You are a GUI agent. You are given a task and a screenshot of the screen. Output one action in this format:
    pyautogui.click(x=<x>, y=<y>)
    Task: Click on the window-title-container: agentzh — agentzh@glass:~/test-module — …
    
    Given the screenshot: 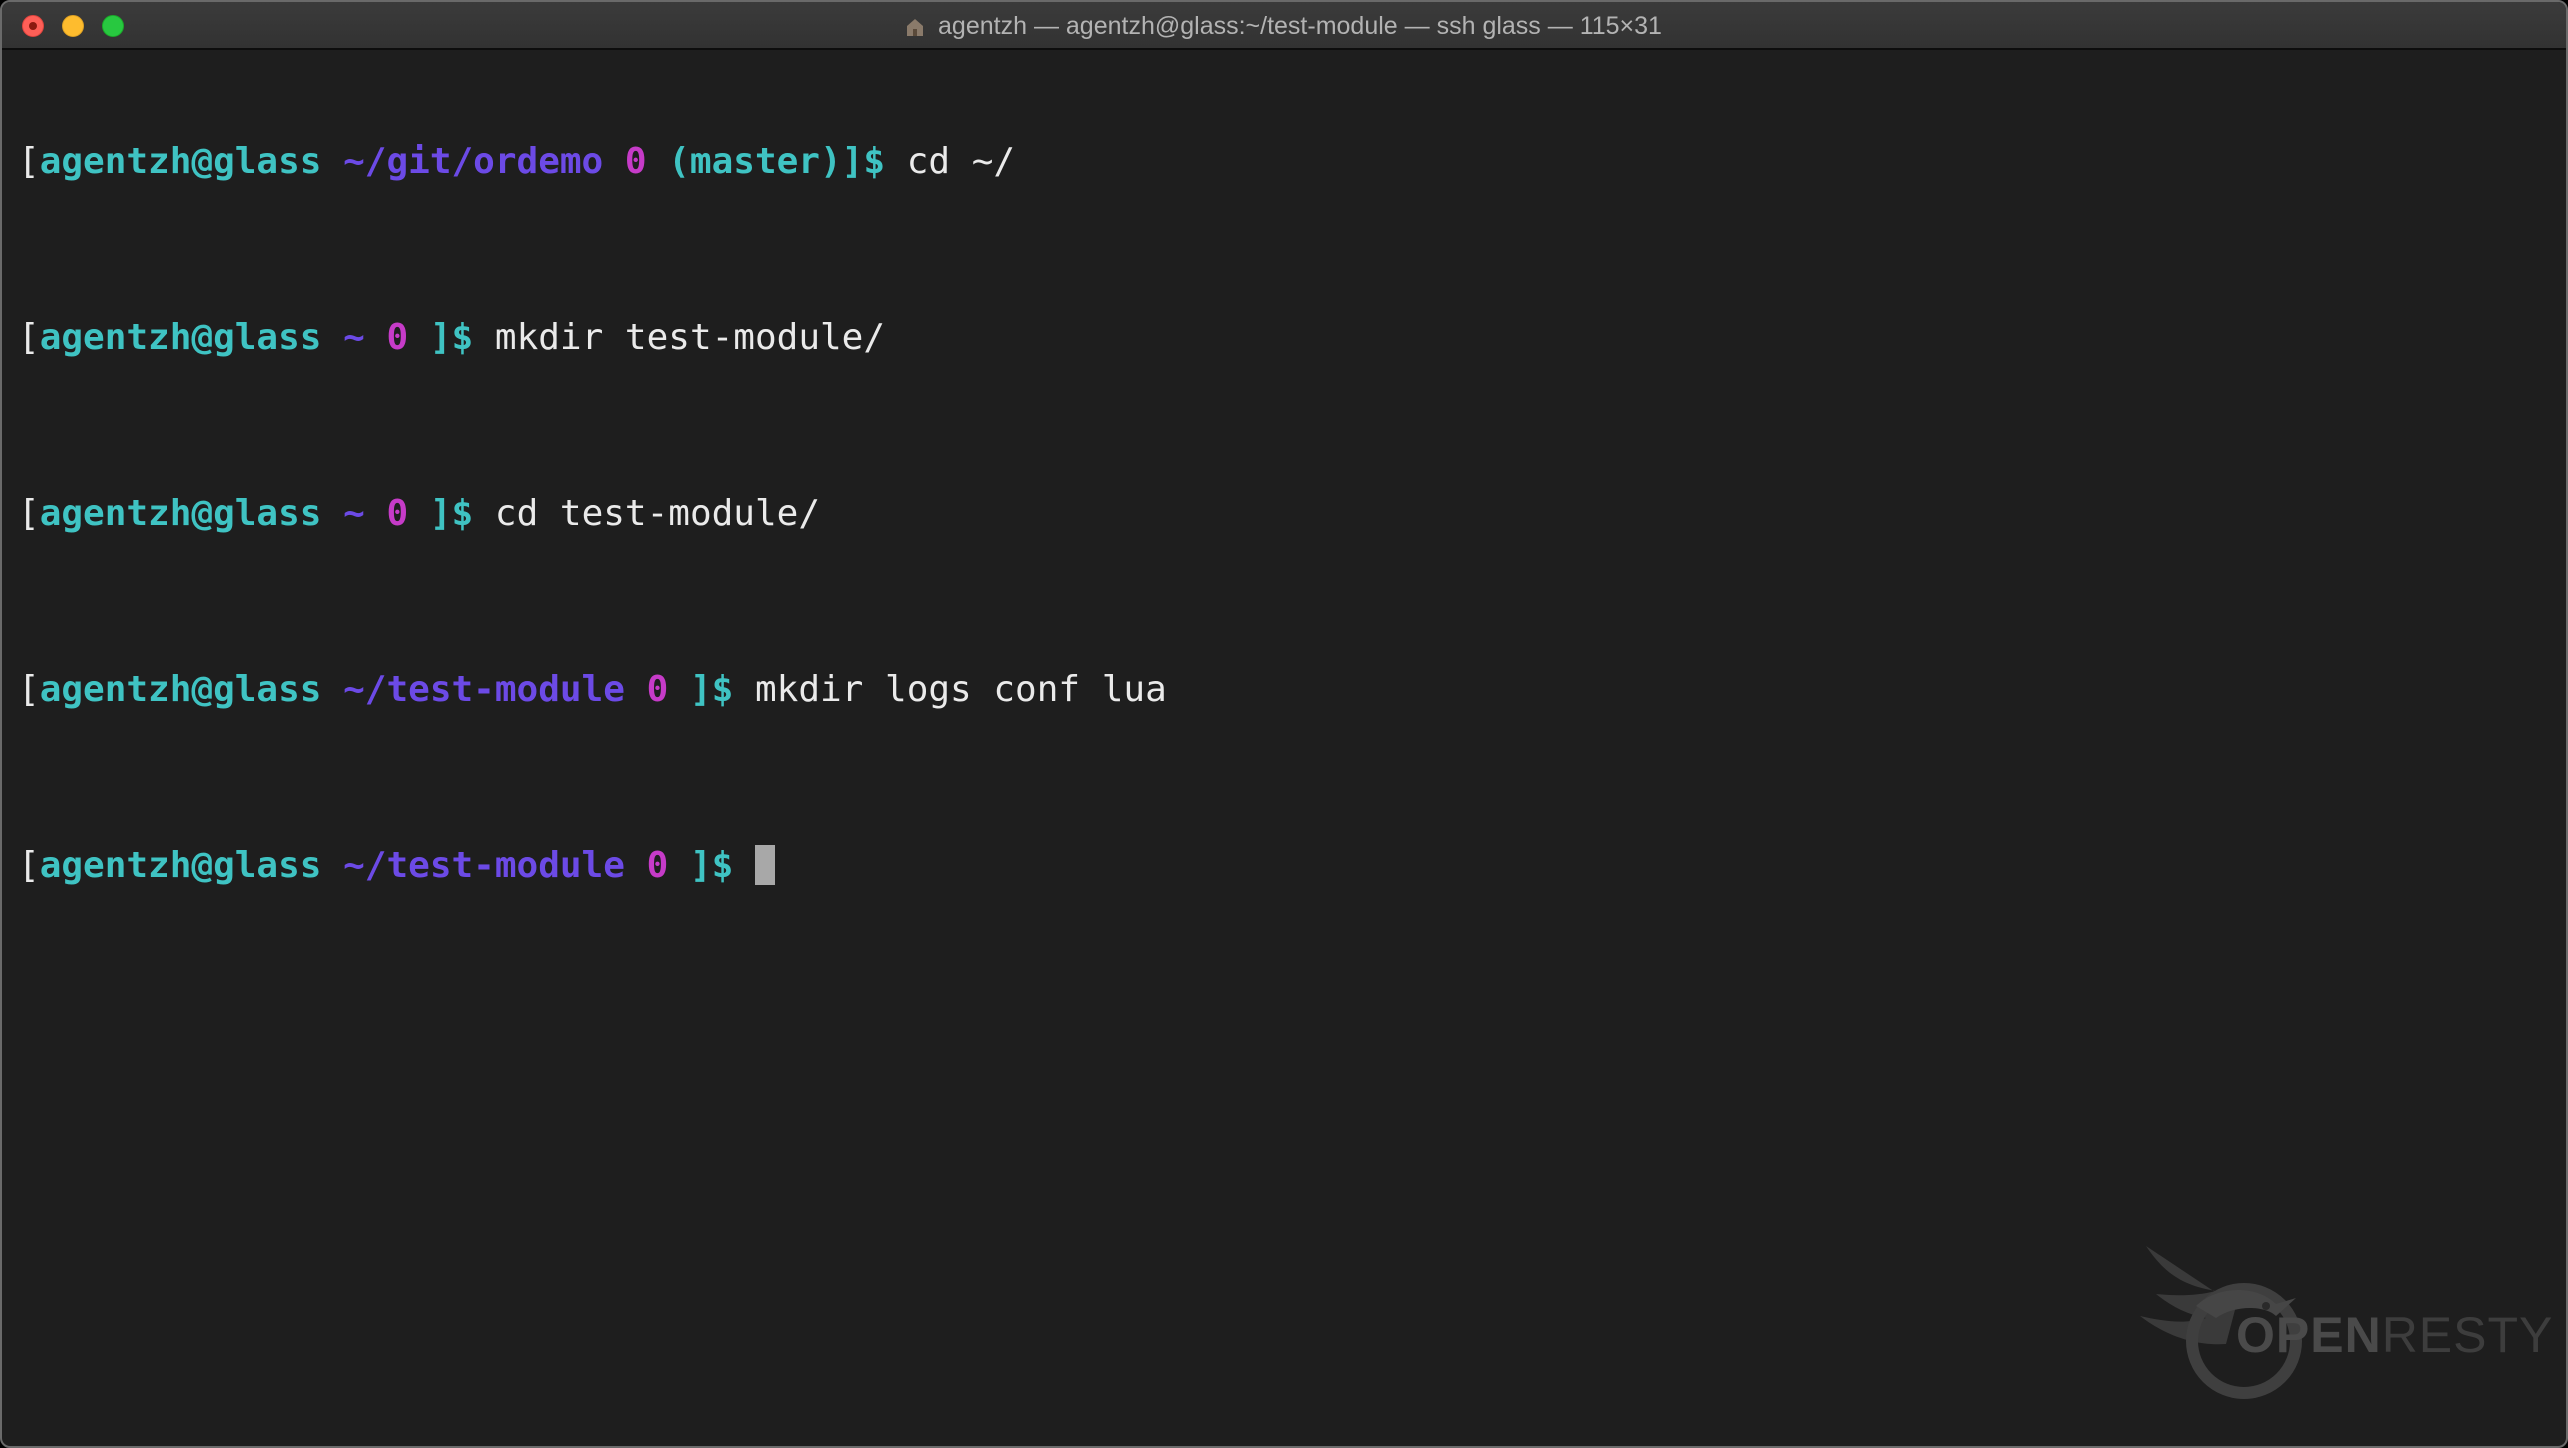 What is the action you would take?
    pyautogui.click(x=1284, y=26)
    